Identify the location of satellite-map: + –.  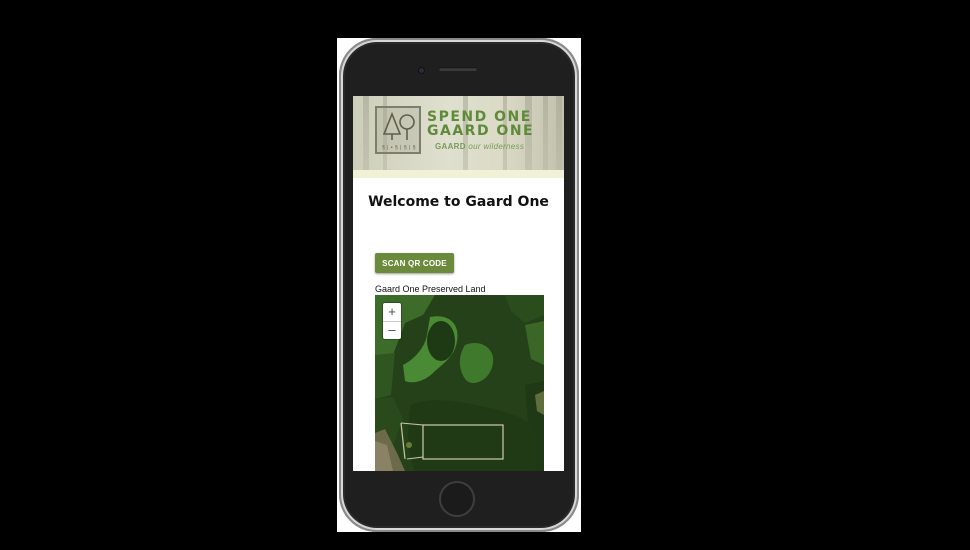
(459, 383).